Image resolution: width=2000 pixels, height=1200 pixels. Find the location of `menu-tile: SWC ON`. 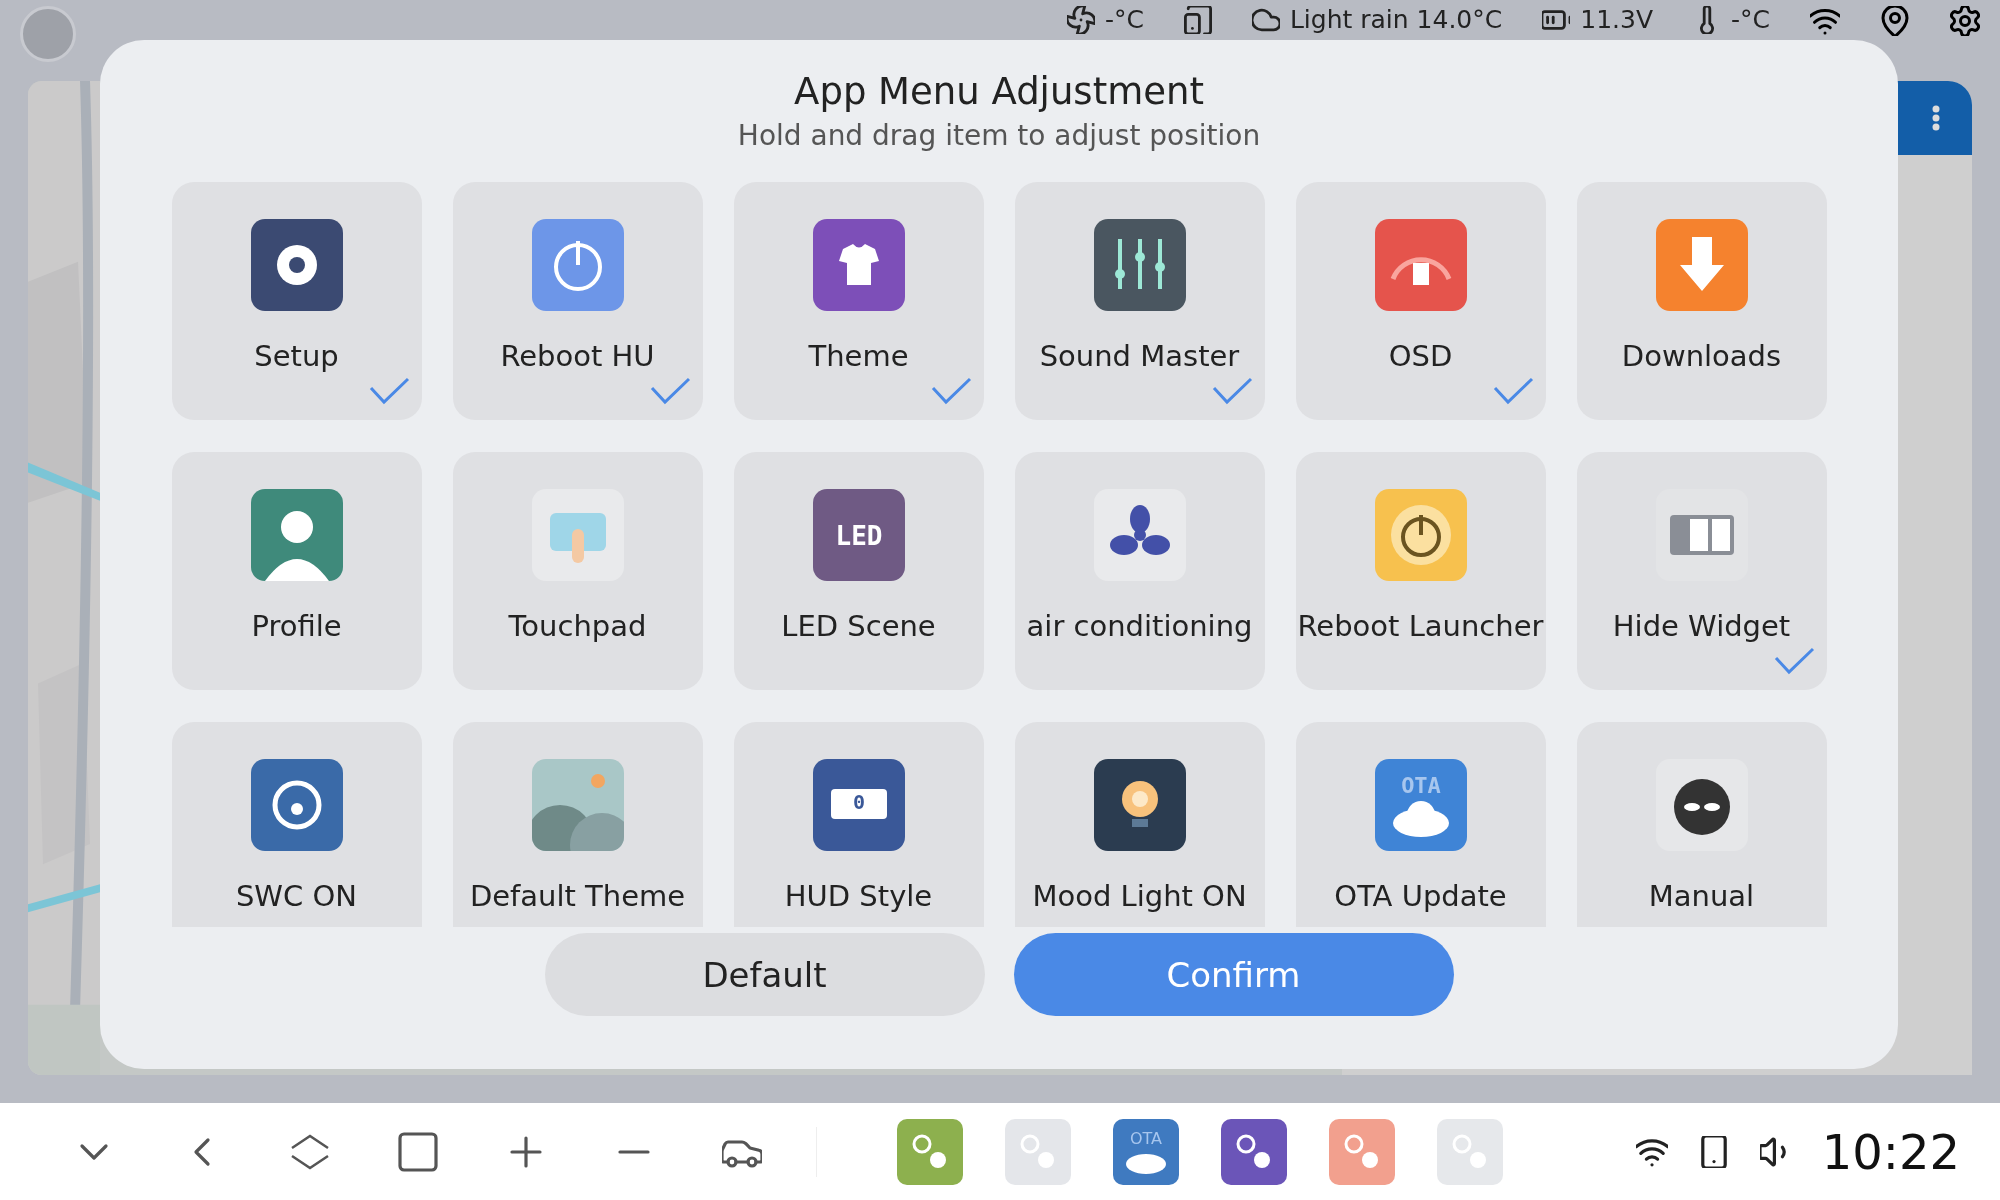

menu-tile: SWC ON is located at coordinates (296, 824).